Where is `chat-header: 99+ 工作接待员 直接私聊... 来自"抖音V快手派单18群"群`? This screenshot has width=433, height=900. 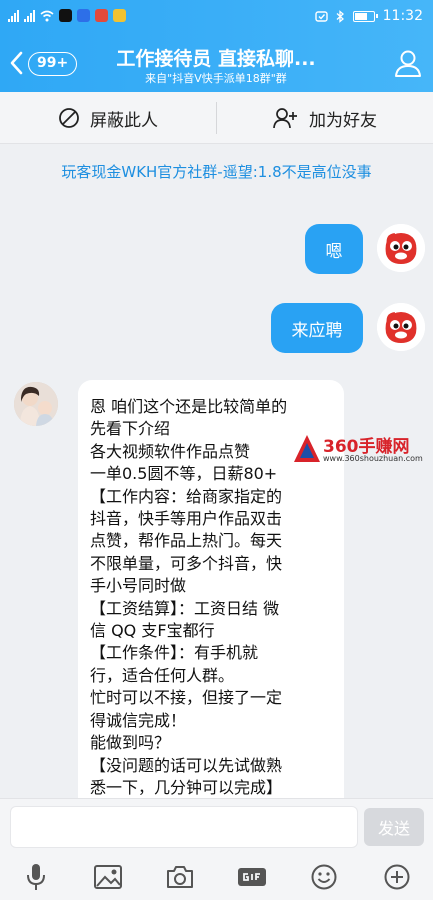
chat-header: 99+ 工作接待员 直接私聊... 来自"抖音V快手派单18群"群 is located at coordinates (216, 64).